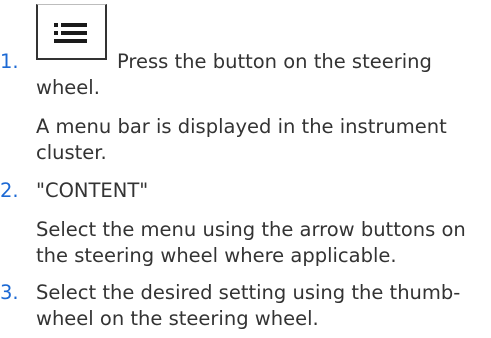 The image size is (491, 338). I want to click on step-instruction: Press the button on the steering, so click(274, 61).